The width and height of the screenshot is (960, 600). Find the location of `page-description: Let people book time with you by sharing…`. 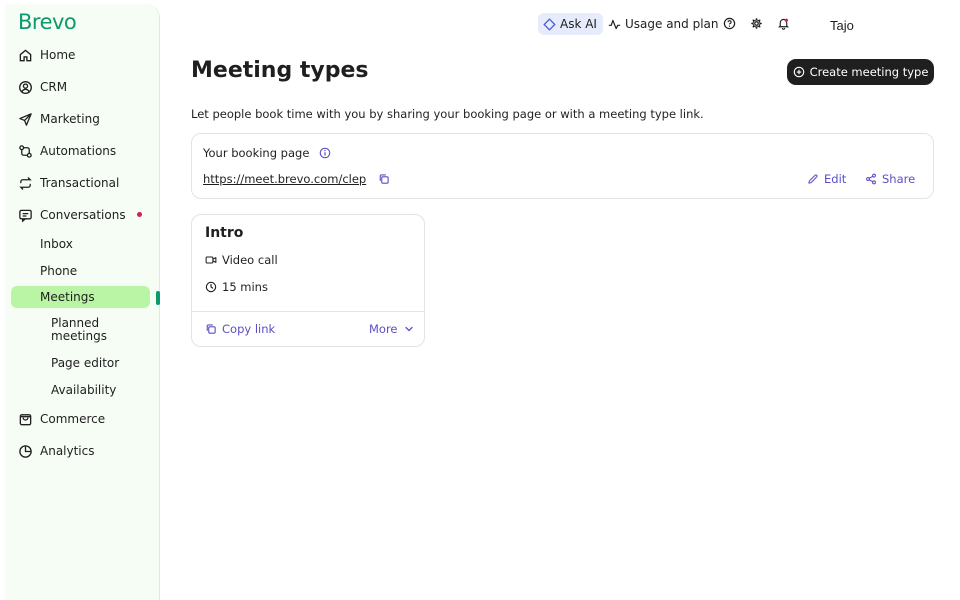

page-description: Let people book time with you by sharing… is located at coordinates (447, 114).